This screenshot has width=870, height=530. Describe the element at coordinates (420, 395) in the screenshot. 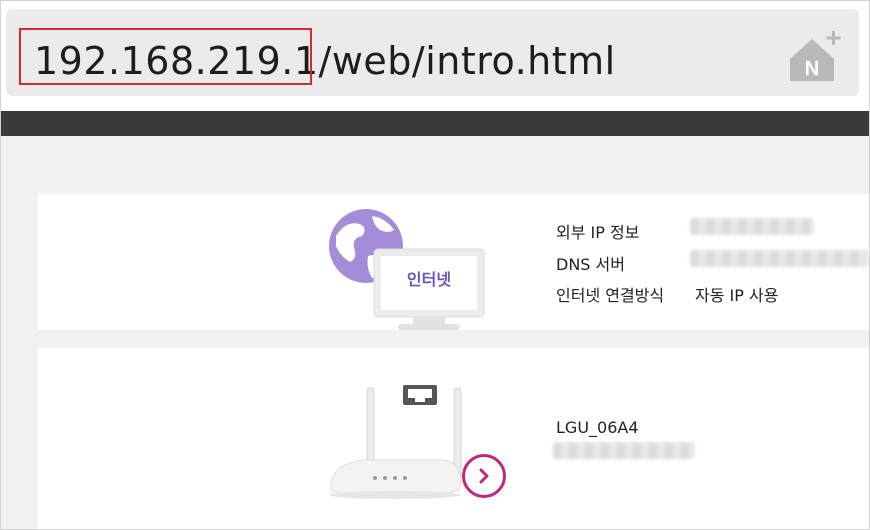

I see `ethernet-port-icon` at that location.